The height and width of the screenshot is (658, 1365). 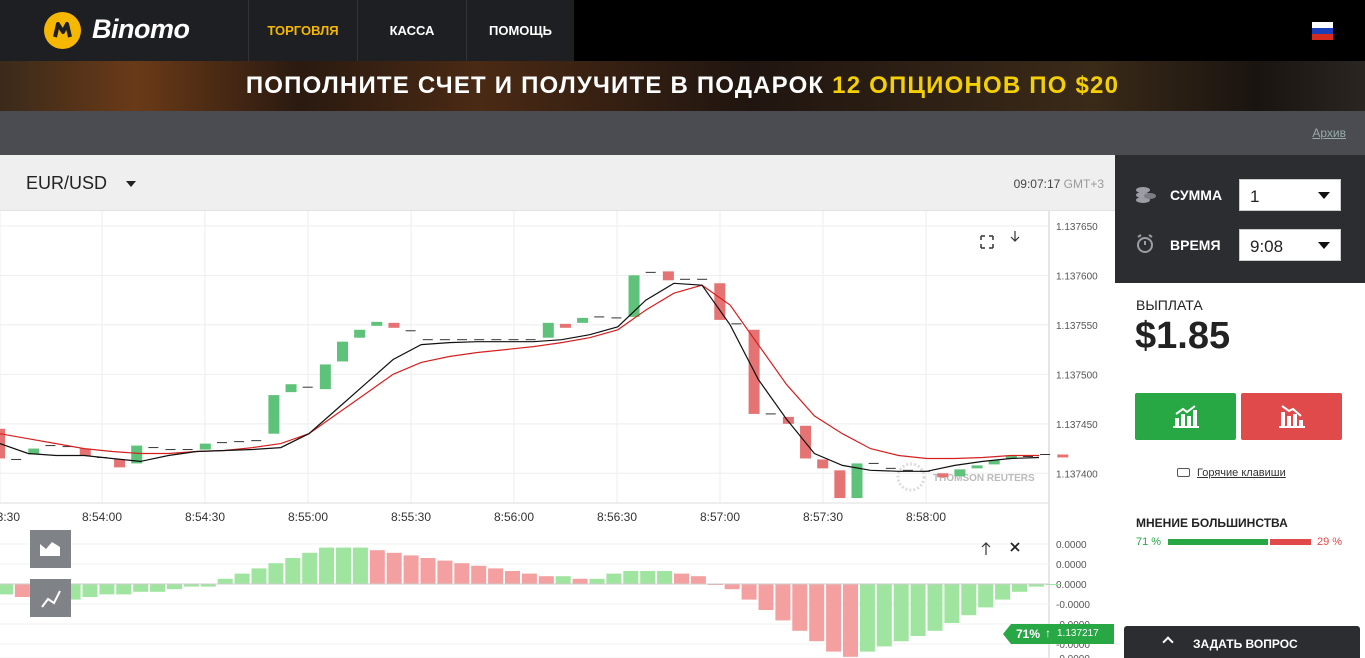 I want to click on payout-value: $1.85, so click(x=1183, y=336).